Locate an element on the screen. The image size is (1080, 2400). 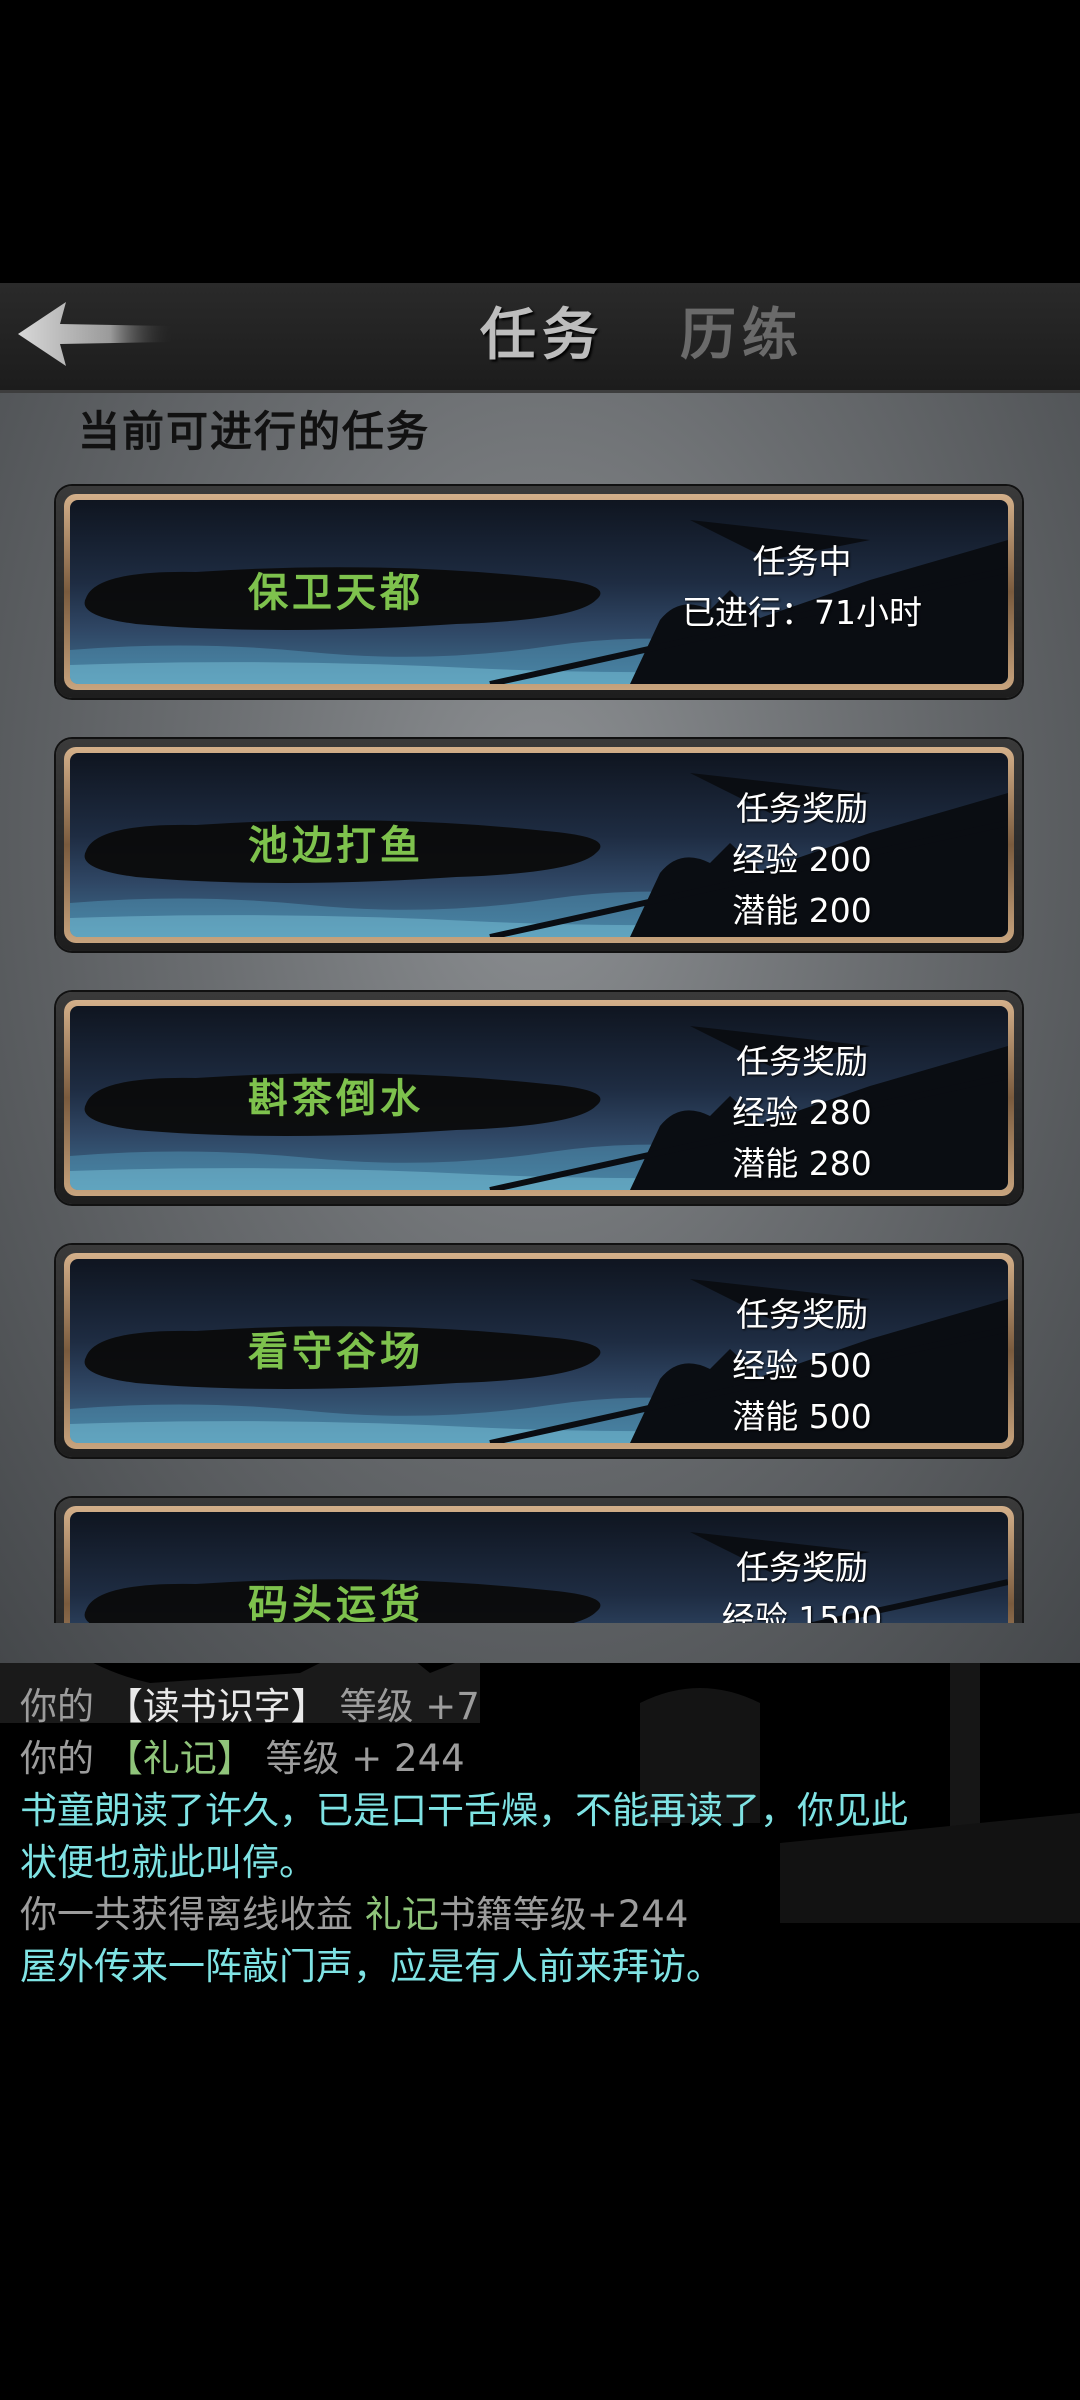
log-text: 你一共获得离线收益 is located at coordinates (192, 1914).